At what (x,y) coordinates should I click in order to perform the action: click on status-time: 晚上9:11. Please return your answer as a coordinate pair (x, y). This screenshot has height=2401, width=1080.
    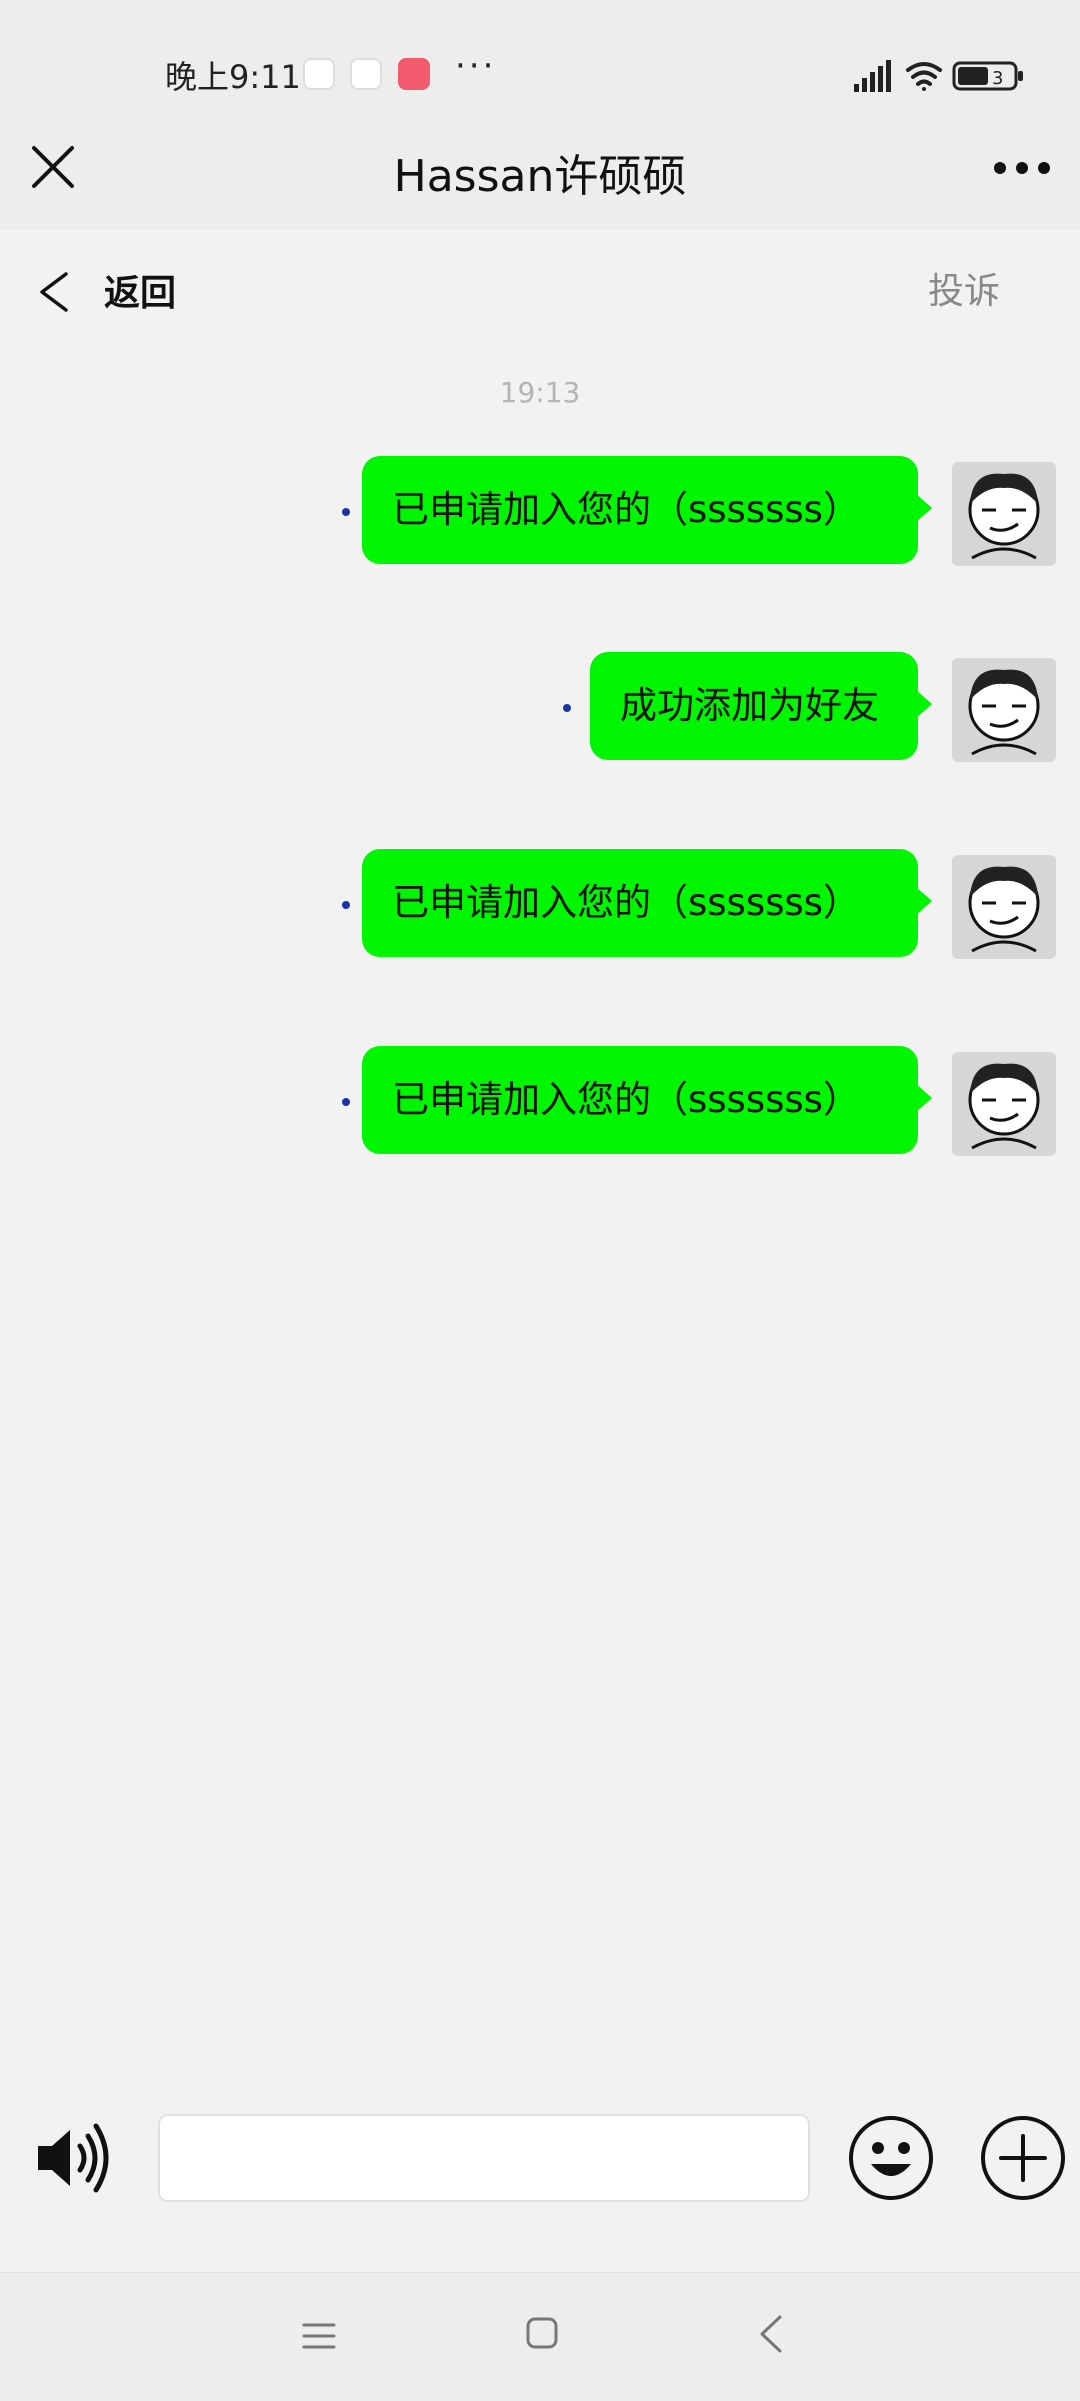
    Looking at the image, I should click on (233, 77).